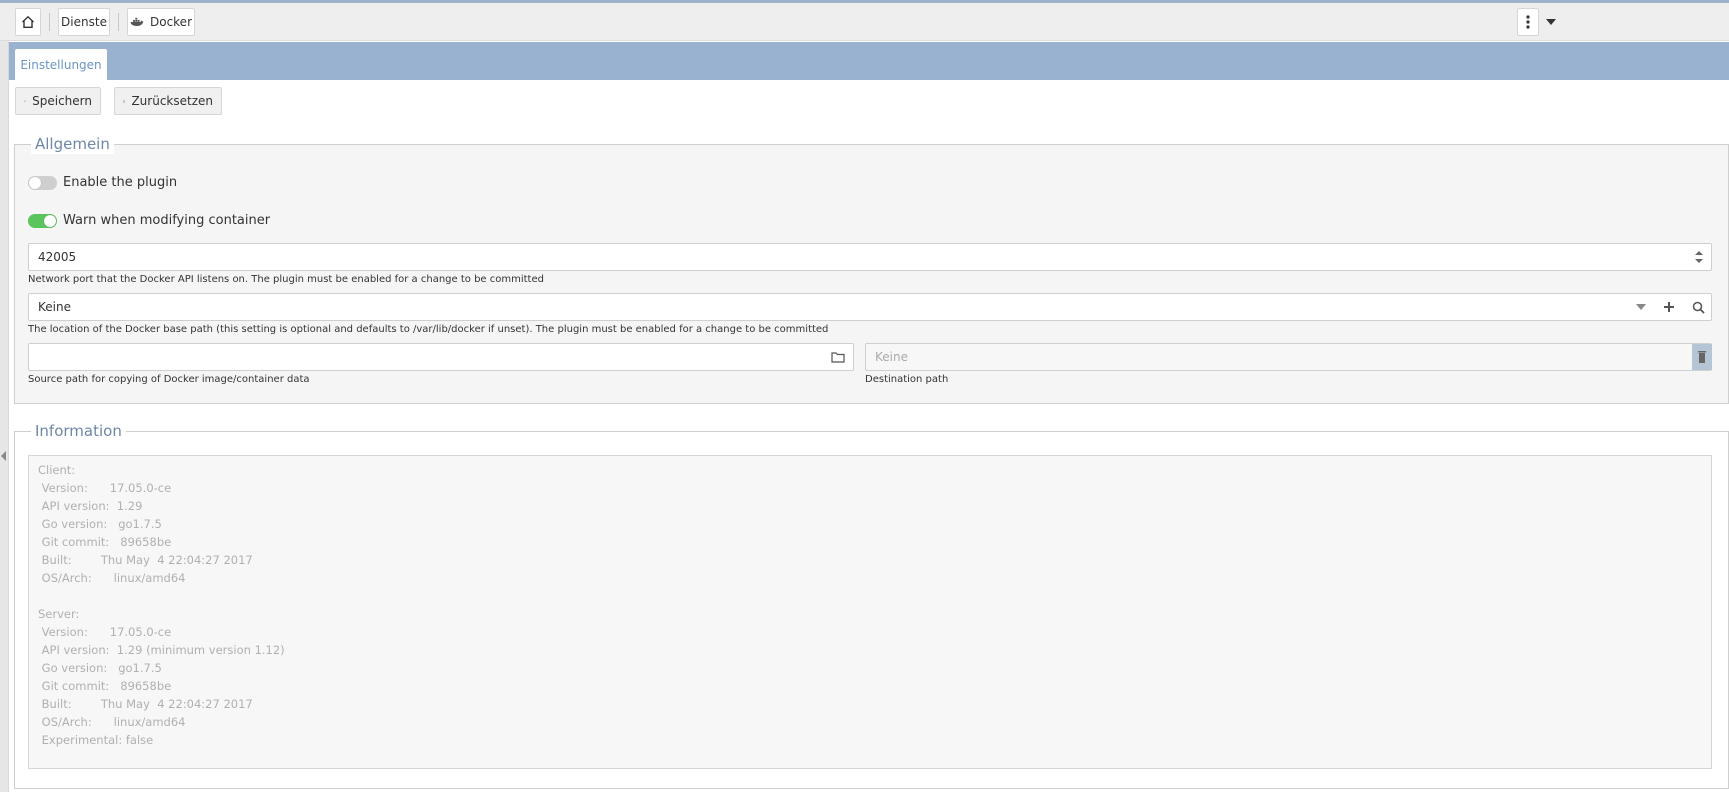  Describe the element at coordinates (62, 101) in the screenshot. I see `save-button-label: Speichern` at that location.